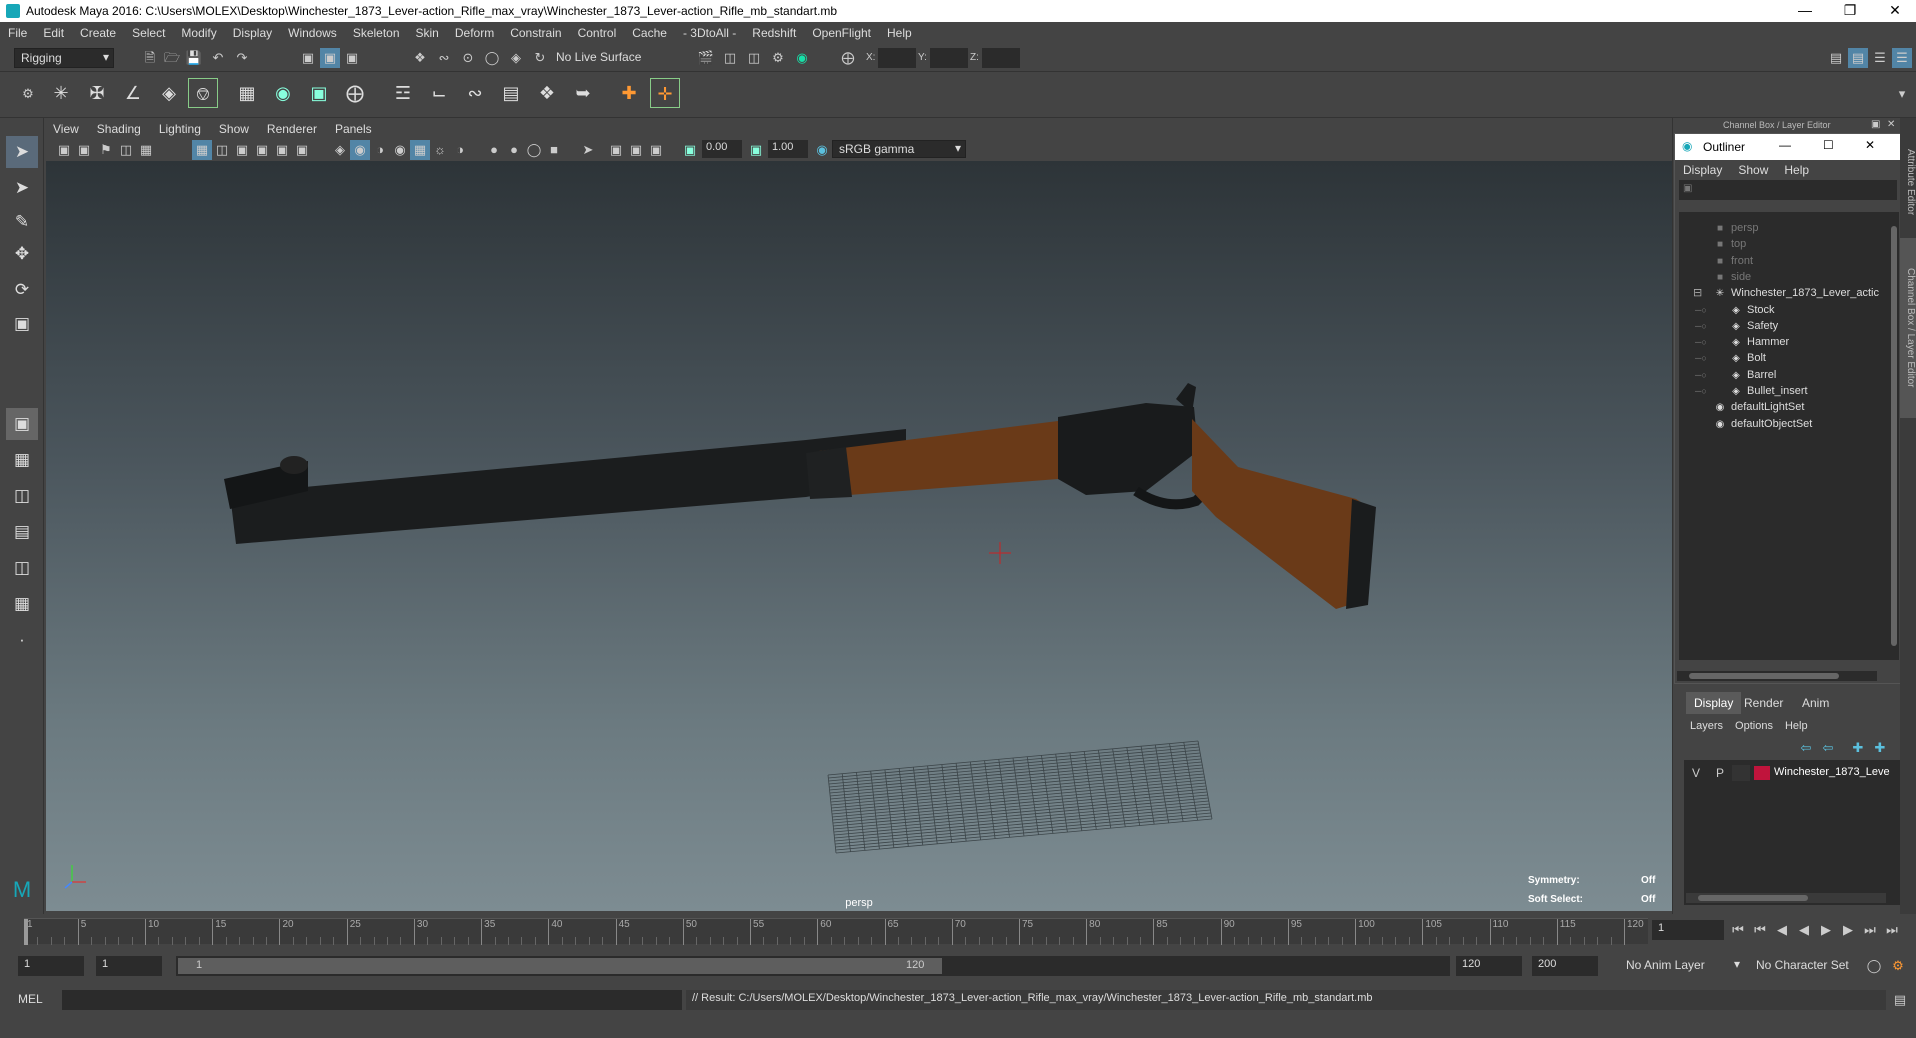 The image size is (1916, 1038). Describe the element at coordinates (756, 150) in the screenshot. I see `gamma-icon: ▣` at that location.